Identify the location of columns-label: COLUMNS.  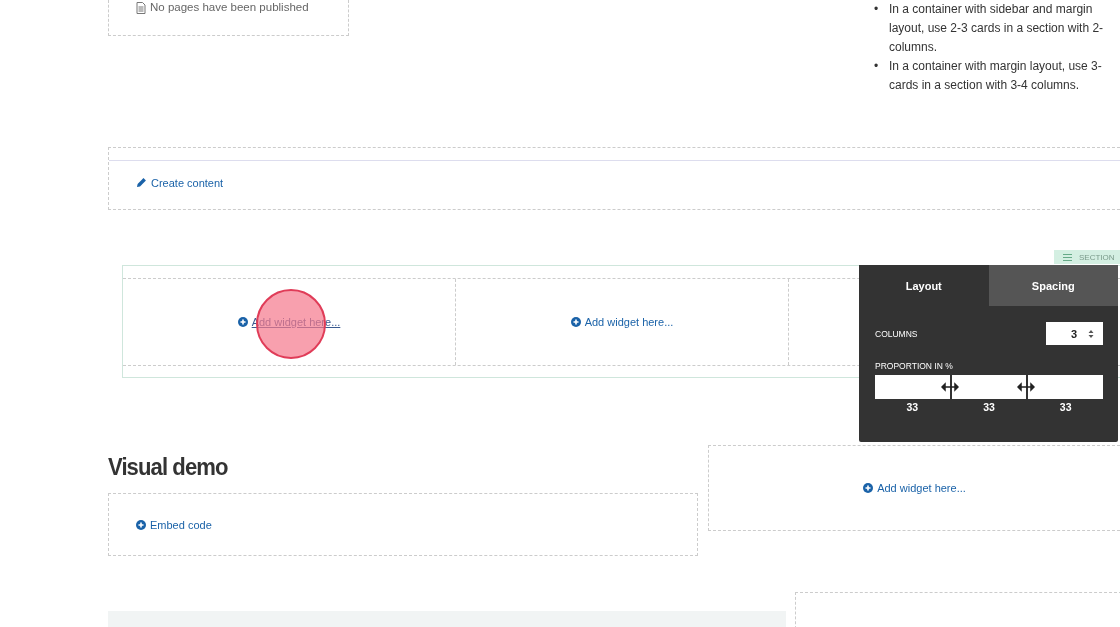
(896, 333).